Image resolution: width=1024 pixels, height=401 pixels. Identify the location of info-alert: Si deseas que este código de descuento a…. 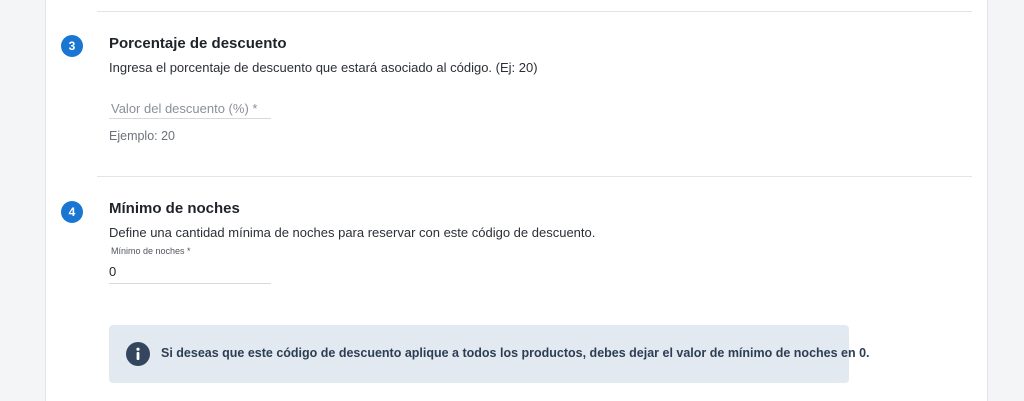
(489, 354).